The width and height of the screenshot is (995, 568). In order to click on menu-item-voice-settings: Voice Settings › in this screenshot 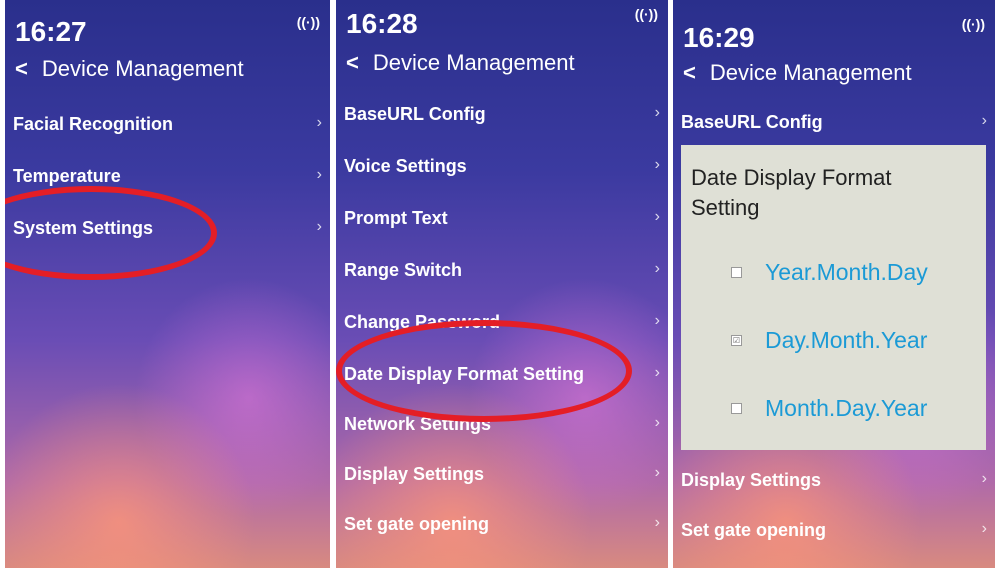, I will do `click(502, 168)`.